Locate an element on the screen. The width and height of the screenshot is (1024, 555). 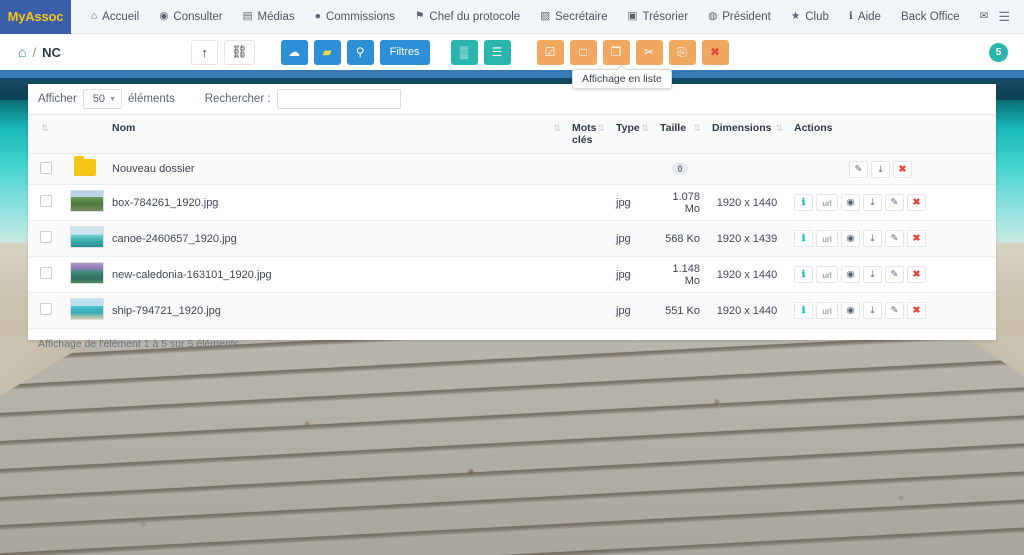
cloud-upload-icon: ☁ is located at coordinates (294, 52).